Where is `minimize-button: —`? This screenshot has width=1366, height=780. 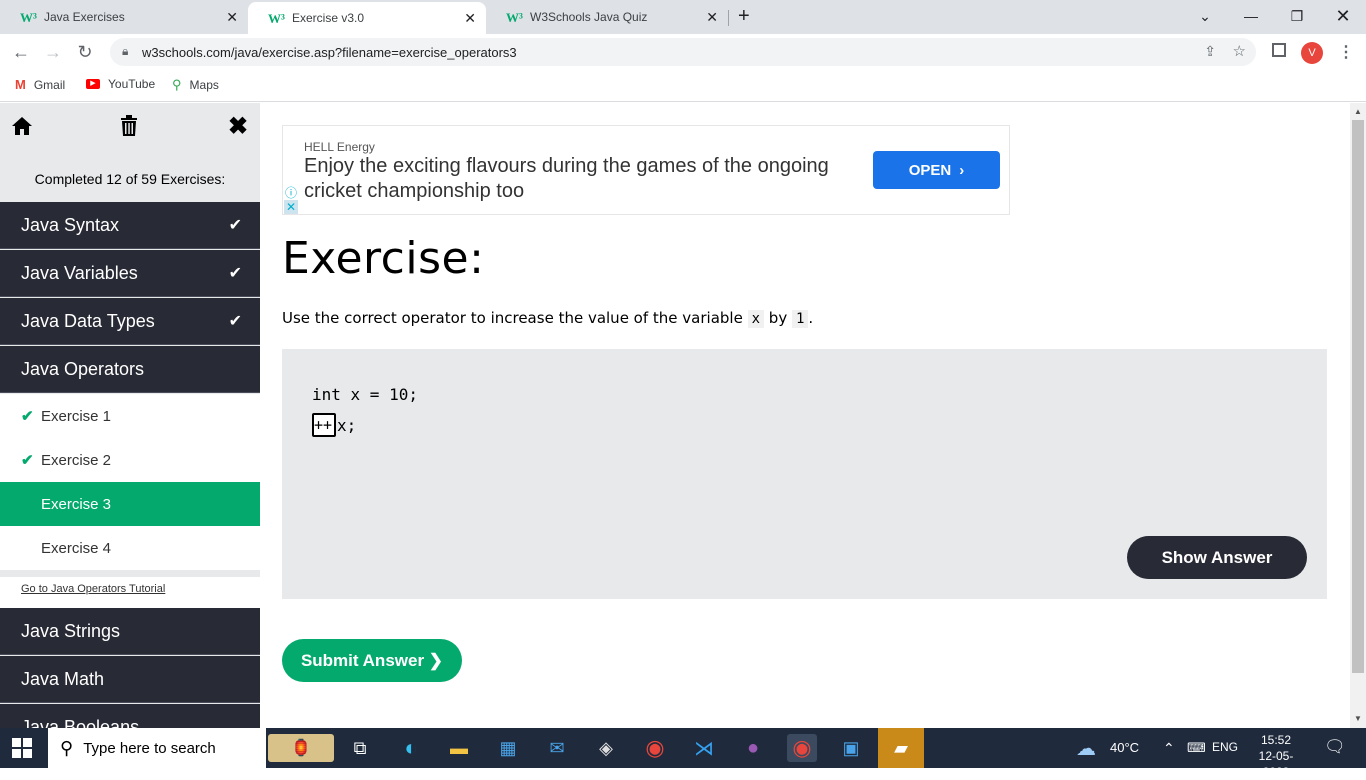
minimize-button: — is located at coordinates (1251, 16).